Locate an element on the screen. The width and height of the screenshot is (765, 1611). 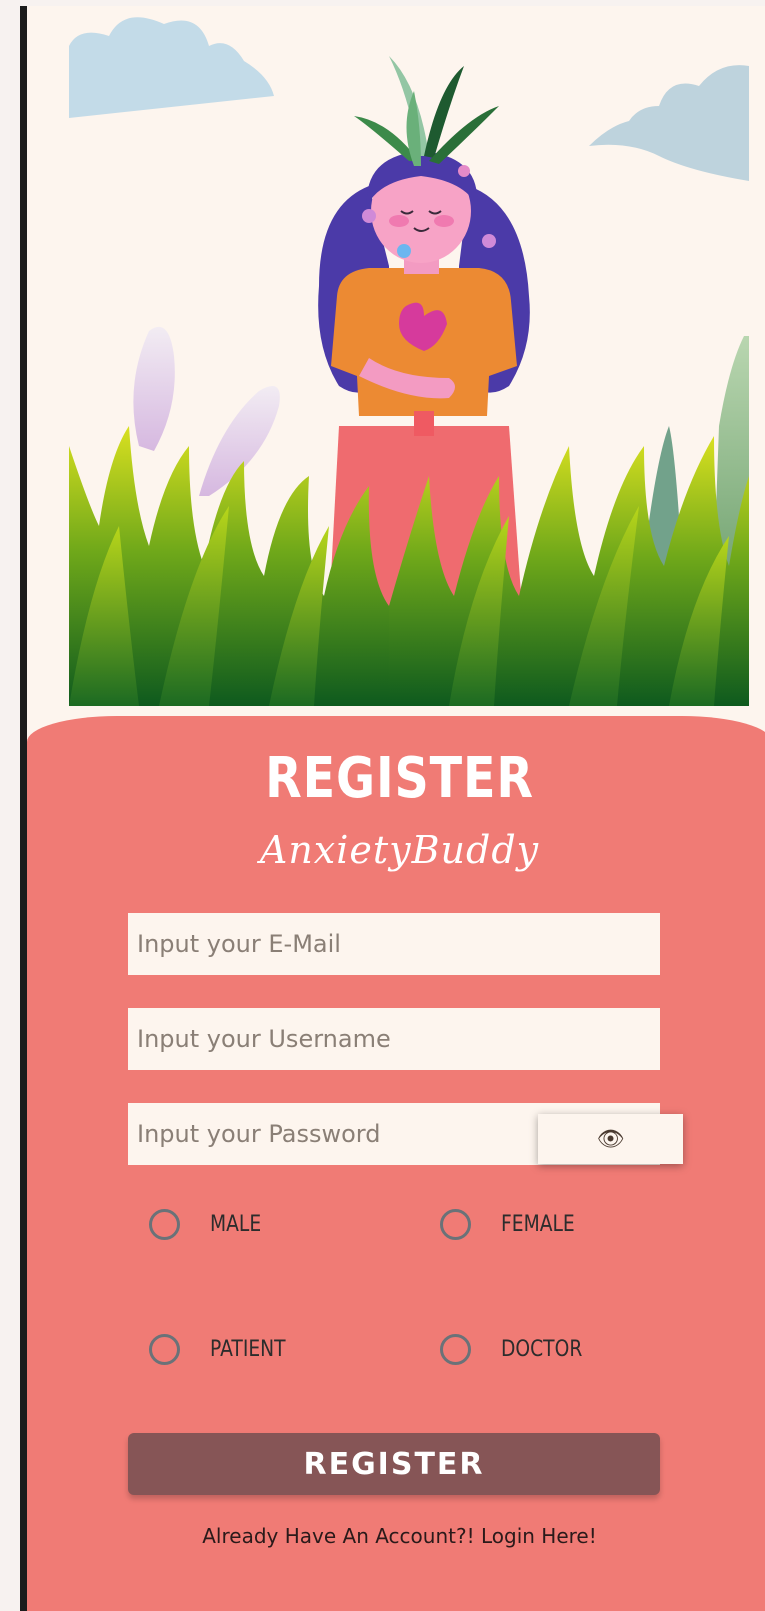
radio-female: FEMALE is located at coordinates (514, 1224).